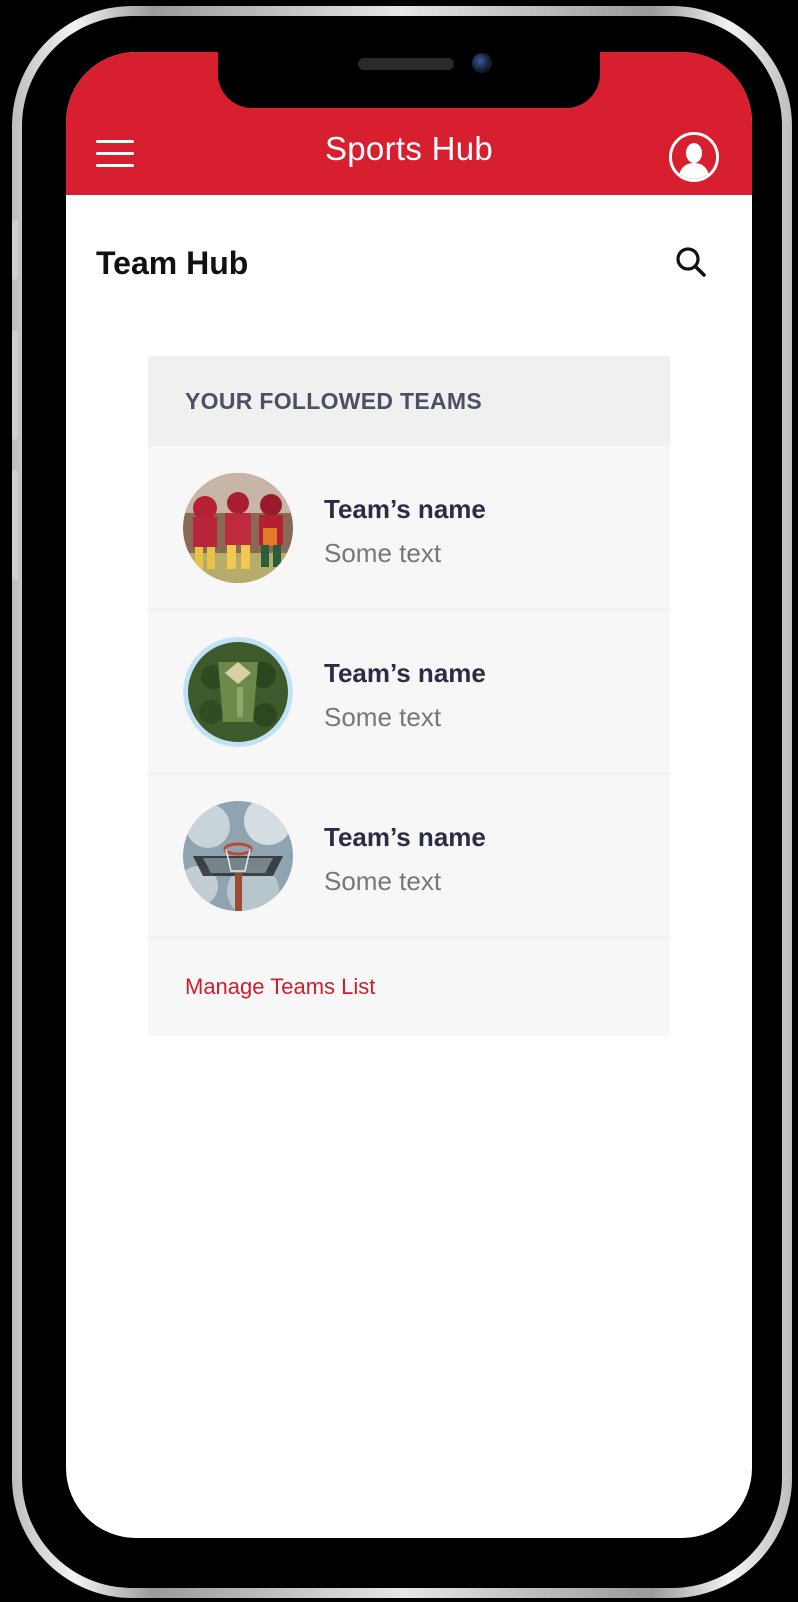 The height and width of the screenshot is (1602, 798). What do you see at coordinates (409, 987) in the screenshot?
I see `card-footer: Manage Teams List` at bounding box center [409, 987].